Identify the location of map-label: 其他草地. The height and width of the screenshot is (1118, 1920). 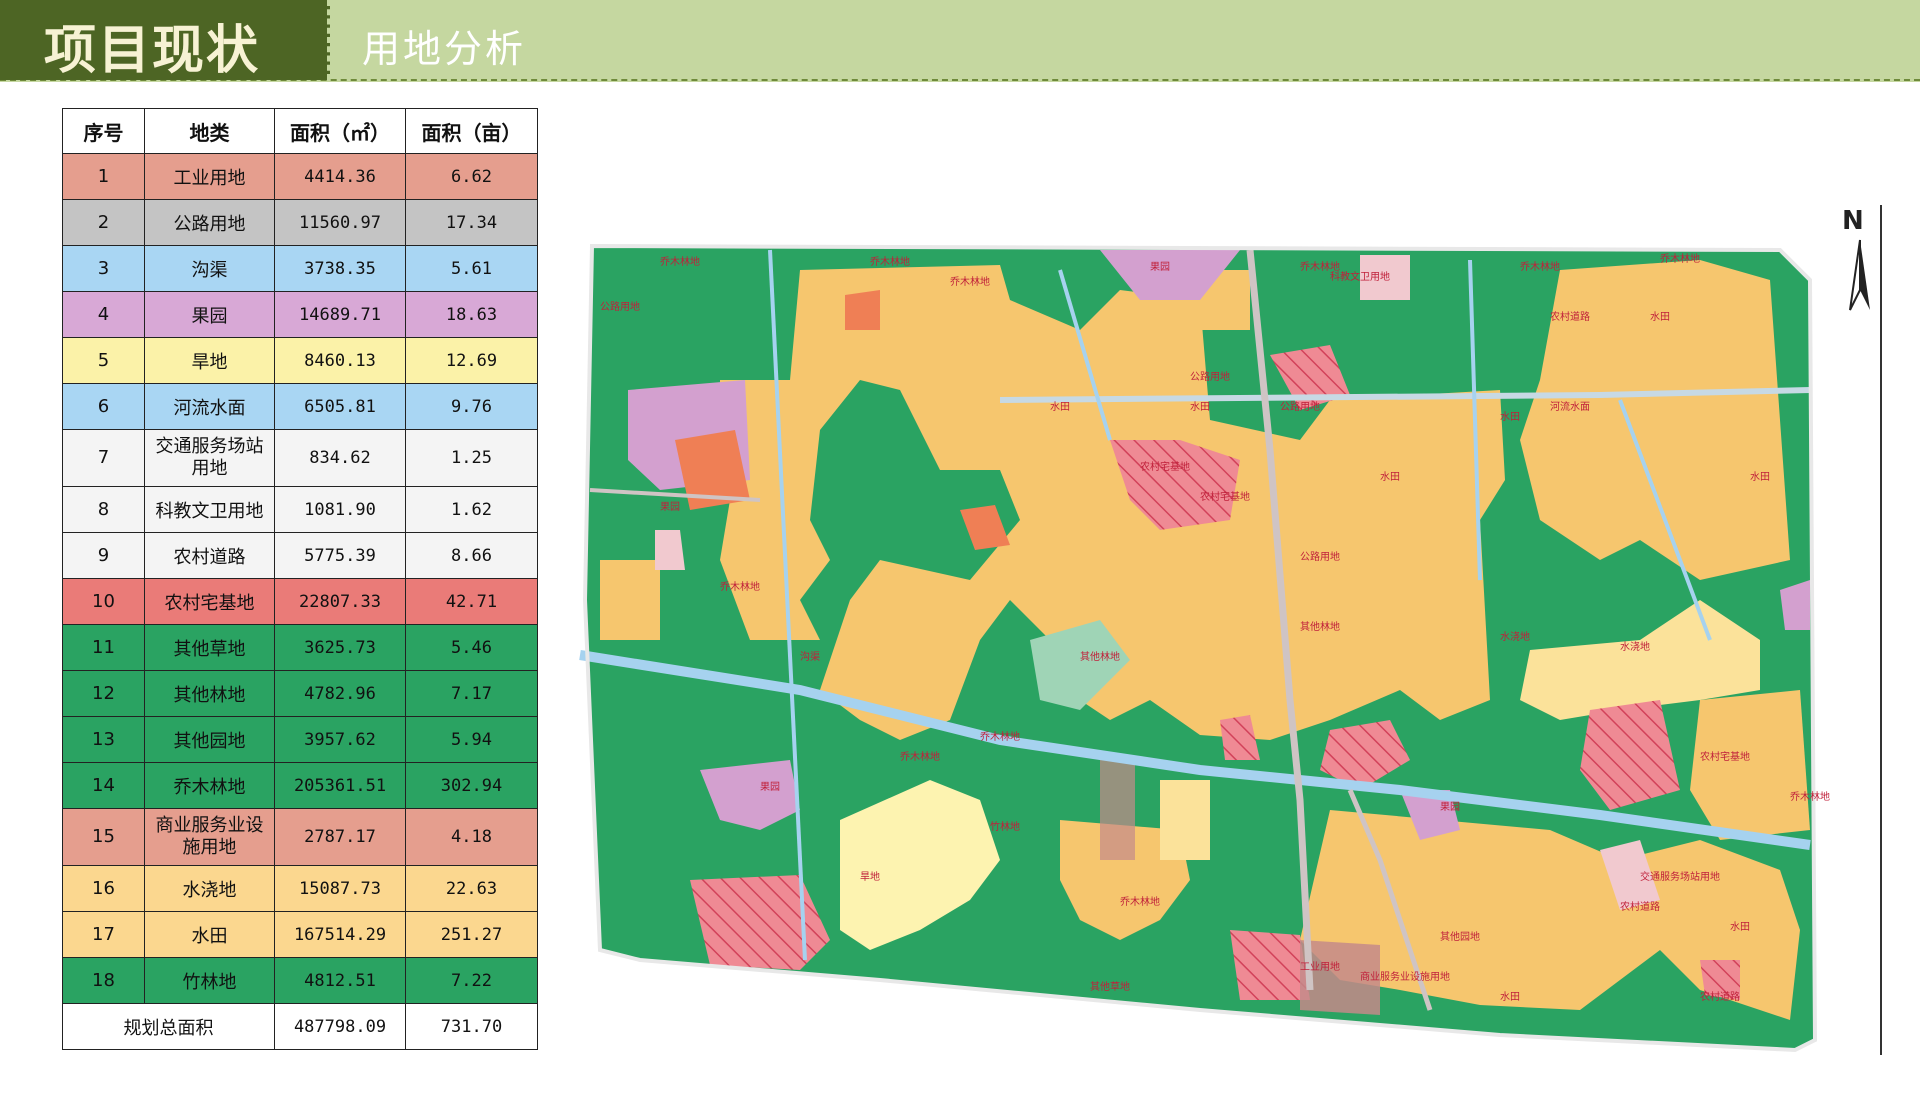
(1110, 986).